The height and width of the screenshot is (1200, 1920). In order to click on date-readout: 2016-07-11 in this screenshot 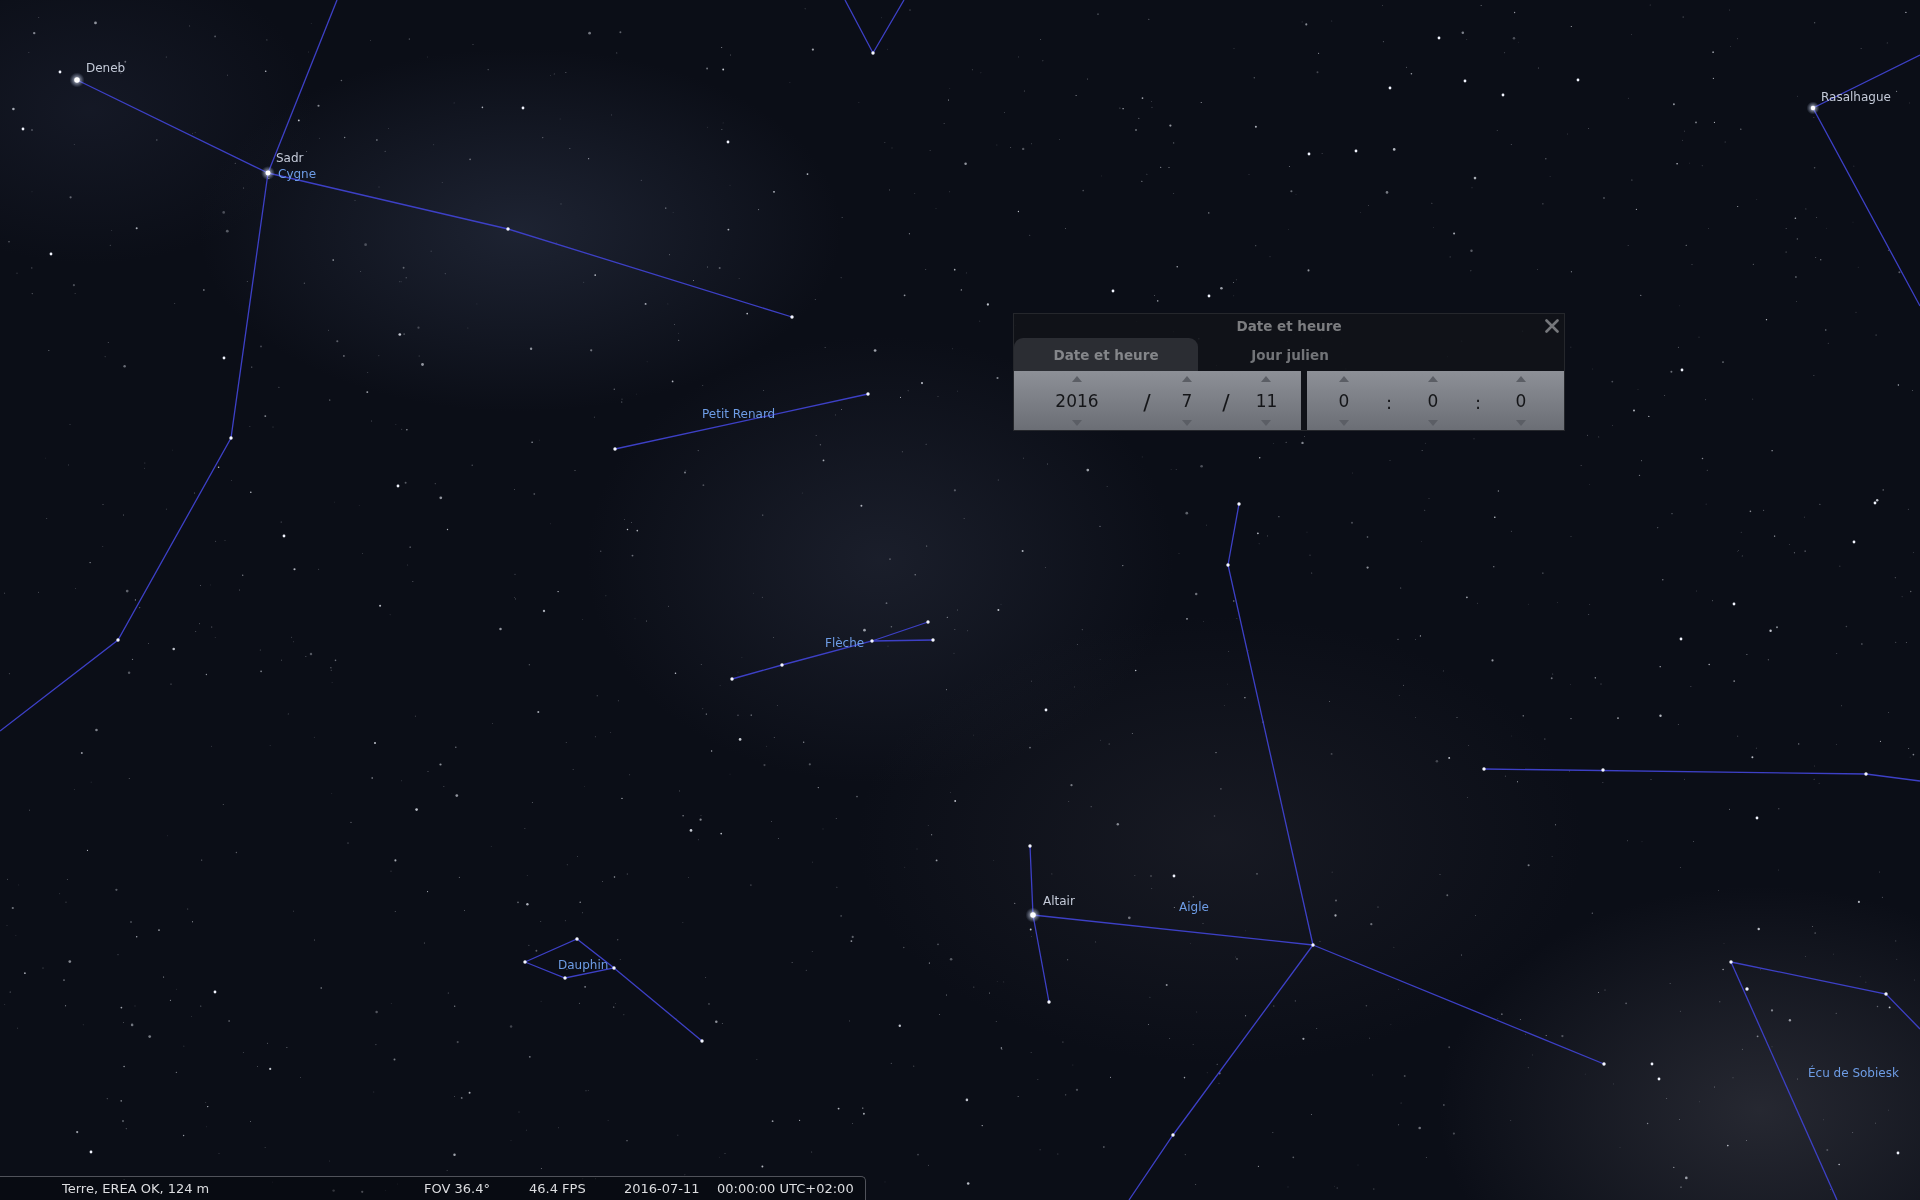, I will do `click(662, 1188)`.